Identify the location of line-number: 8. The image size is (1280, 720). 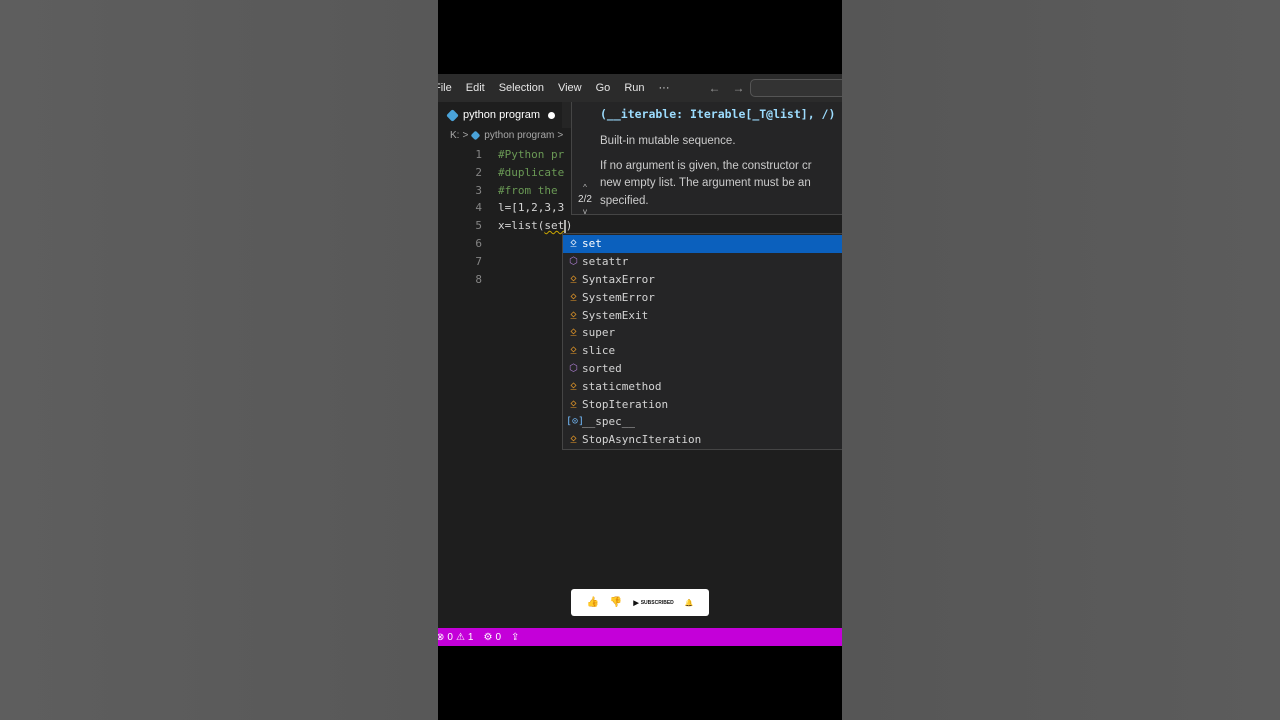
(478, 279).